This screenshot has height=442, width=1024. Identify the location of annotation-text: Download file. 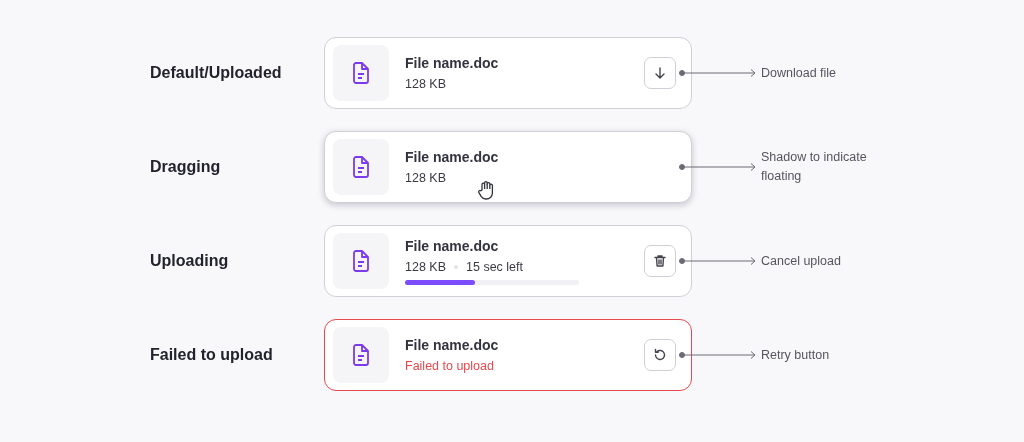
(799, 73).